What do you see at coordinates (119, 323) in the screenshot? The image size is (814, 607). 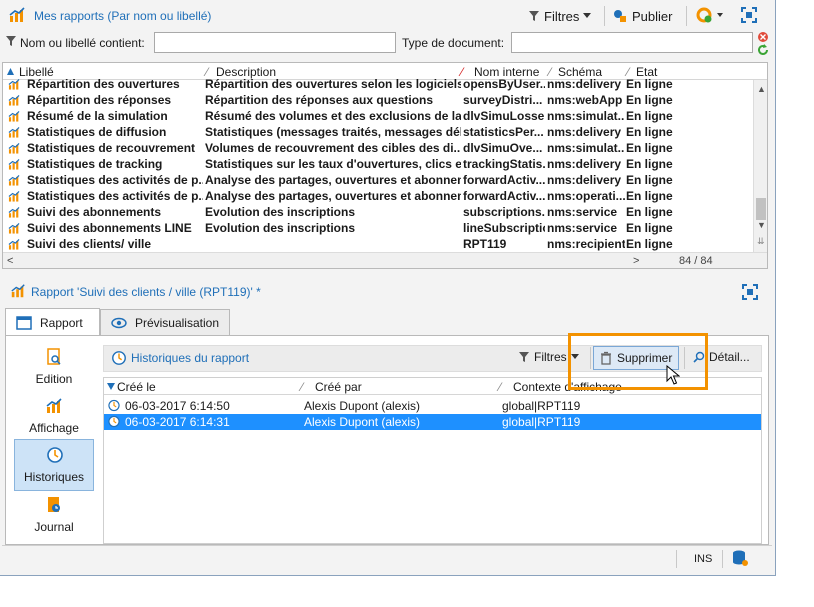 I see `eye-icon` at bounding box center [119, 323].